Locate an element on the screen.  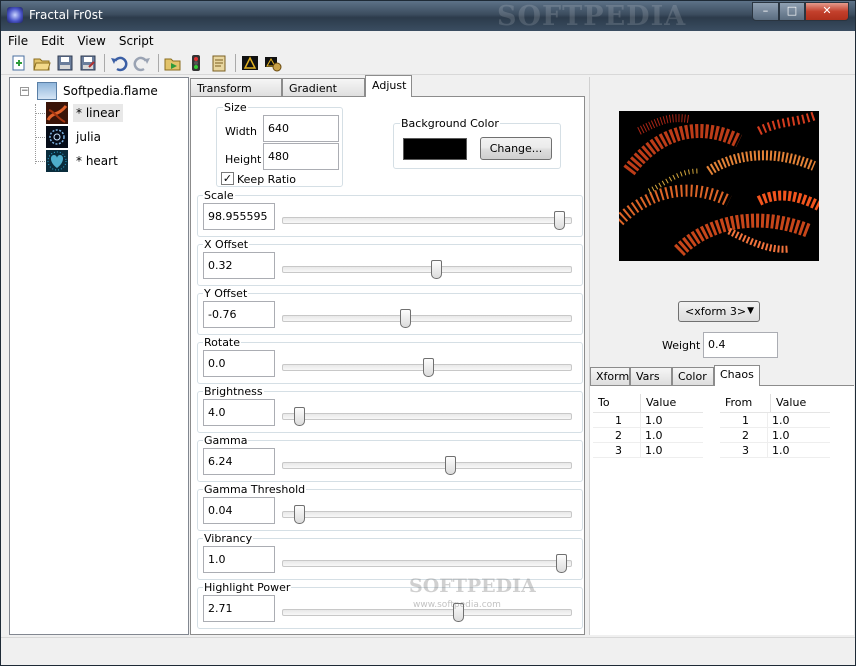
tab-gradient-editor: Gradient Editor is located at coordinates (323, 93).